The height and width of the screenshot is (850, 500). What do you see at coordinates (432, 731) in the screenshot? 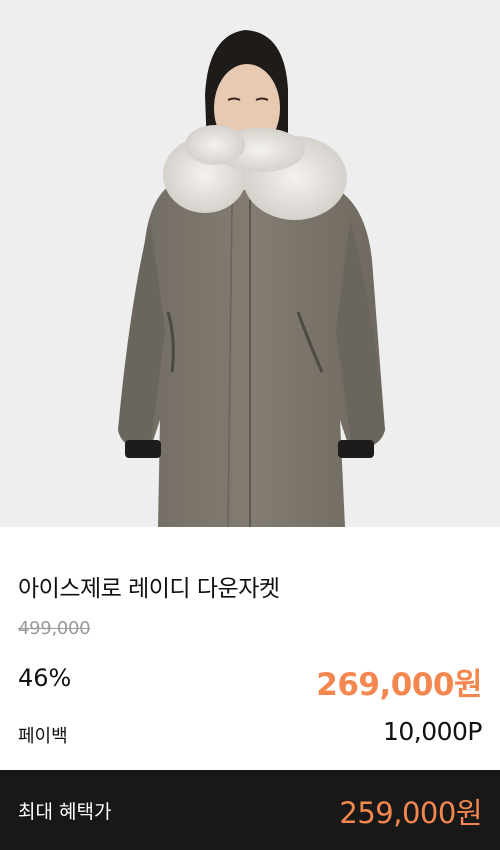
I see `payback-value: 10,000P` at bounding box center [432, 731].